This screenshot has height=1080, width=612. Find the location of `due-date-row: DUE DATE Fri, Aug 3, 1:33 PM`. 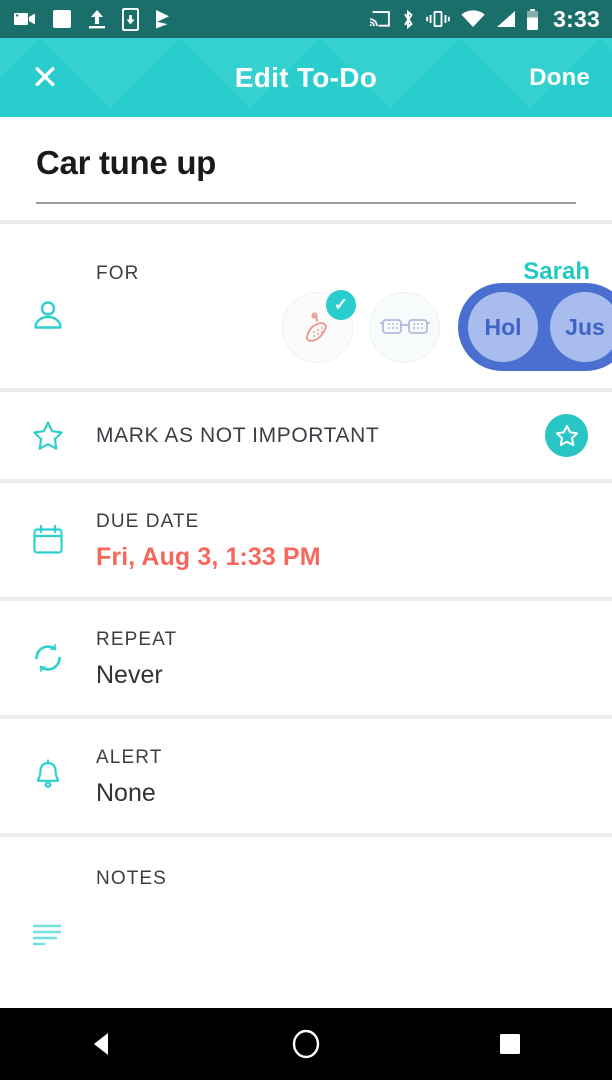

due-date-row: DUE DATE Fri, Aug 3, 1:33 PM is located at coordinates (306, 540).